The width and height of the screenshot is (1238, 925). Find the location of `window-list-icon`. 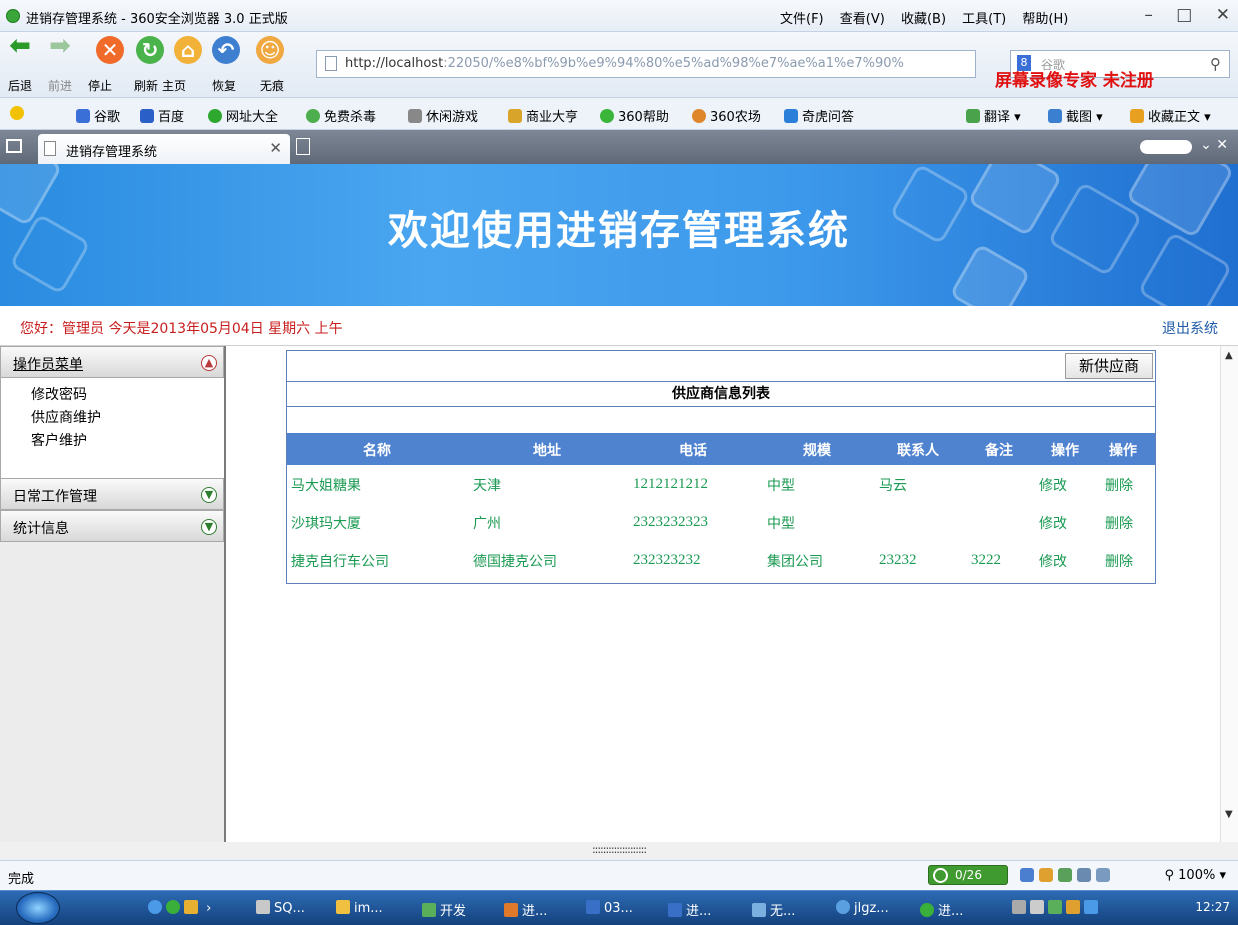

window-list-icon is located at coordinates (14, 146).